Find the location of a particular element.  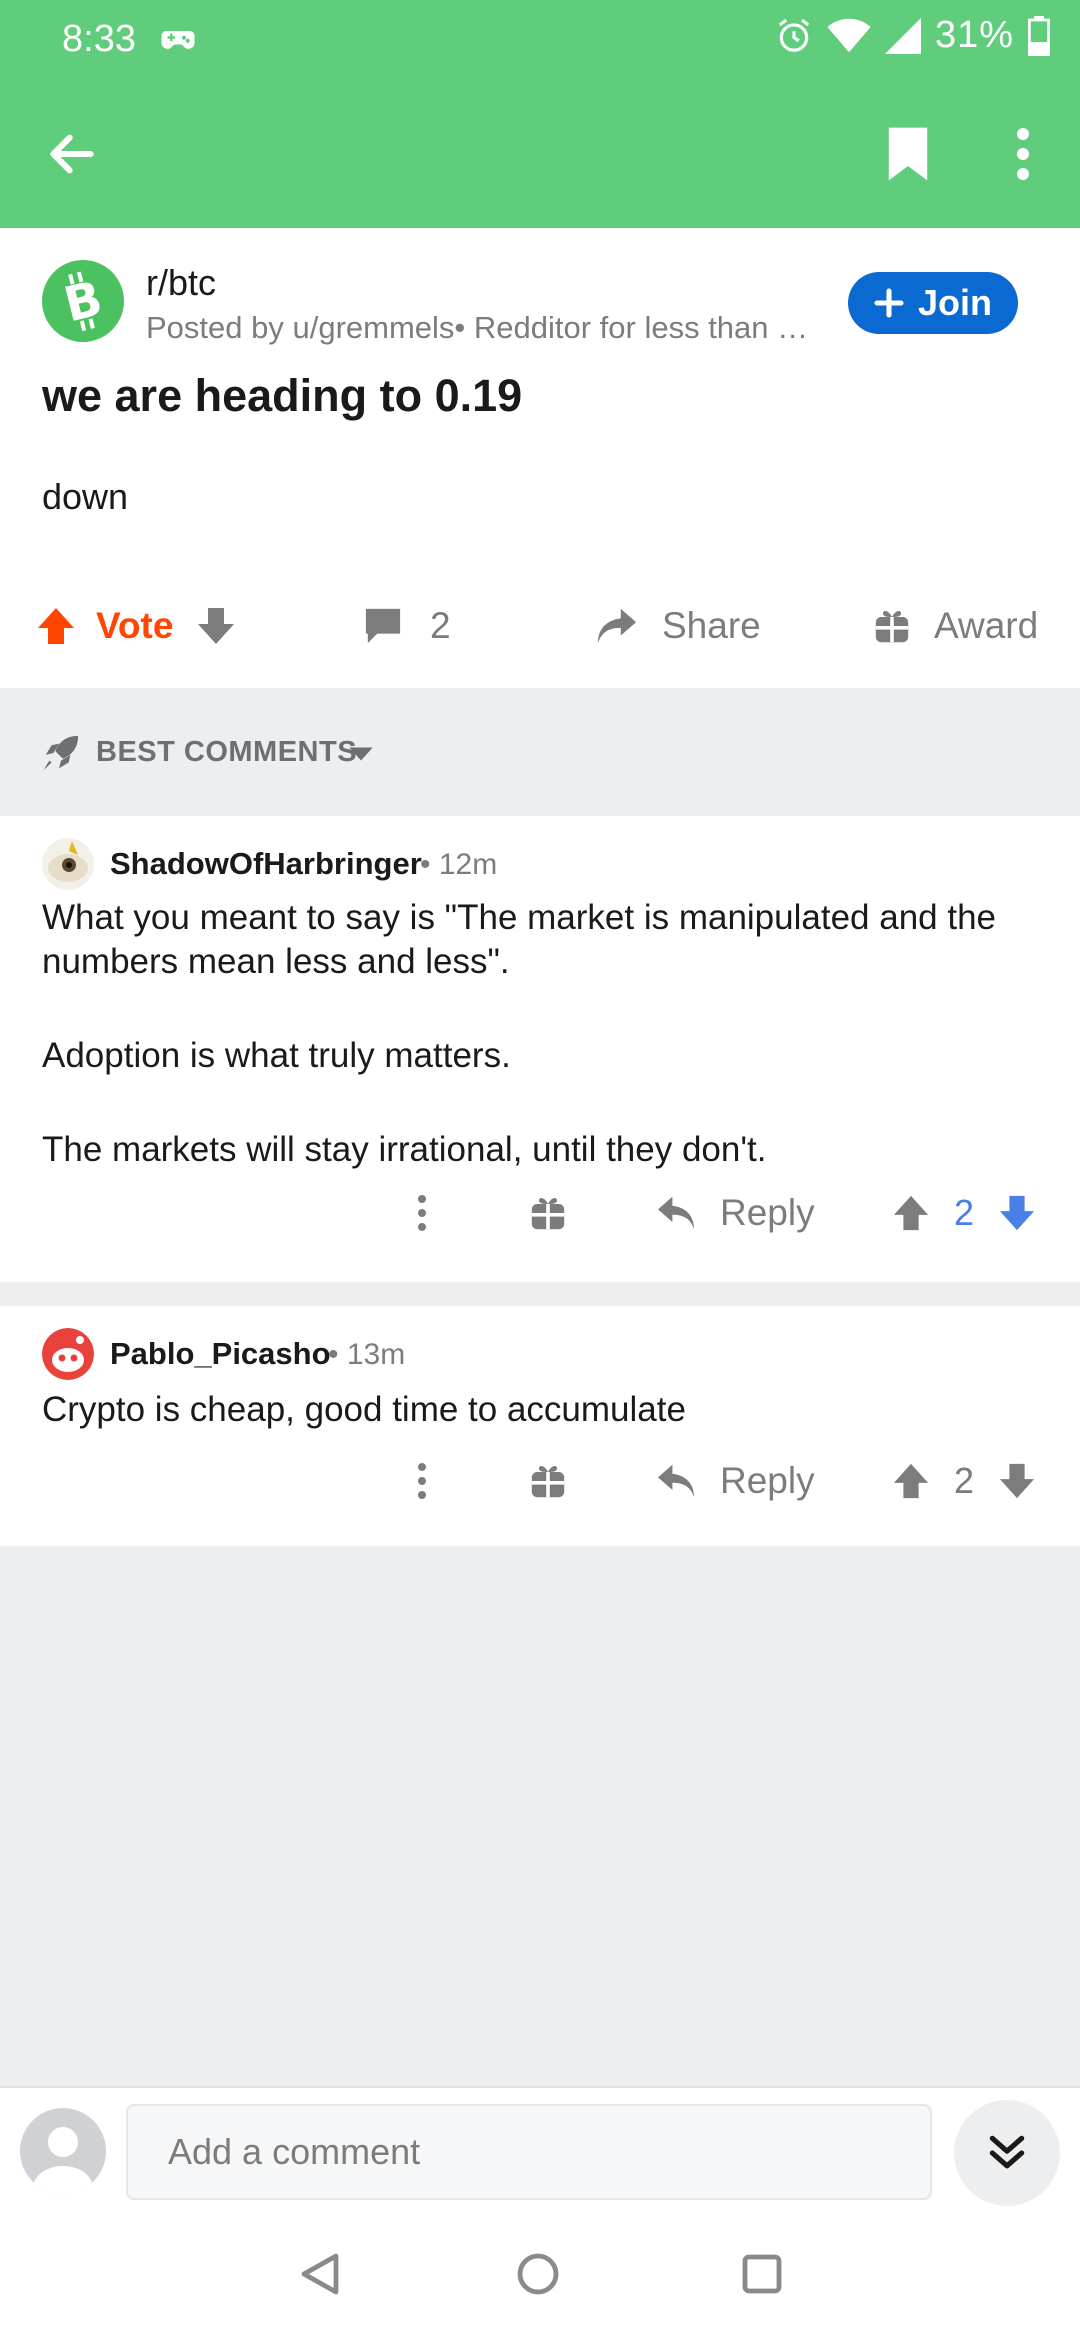

alarm-icon is located at coordinates (794, 35).